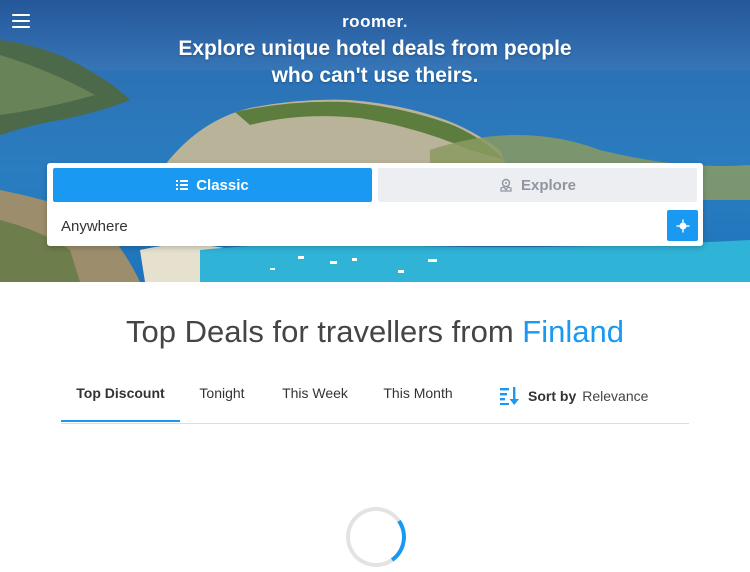 Image resolution: width=750 pixels, height=572 pixels. I want to click on loading-spinner, so click(376, 537).